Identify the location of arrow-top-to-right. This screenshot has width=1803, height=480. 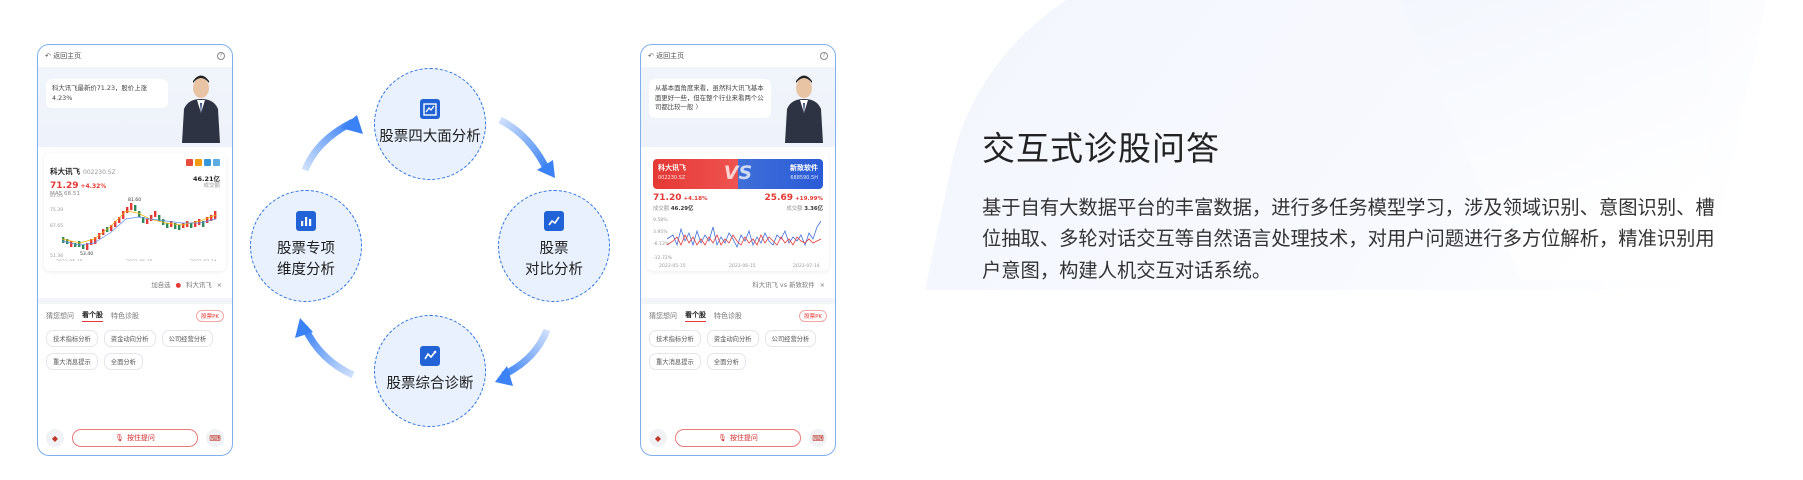
(524, 144).